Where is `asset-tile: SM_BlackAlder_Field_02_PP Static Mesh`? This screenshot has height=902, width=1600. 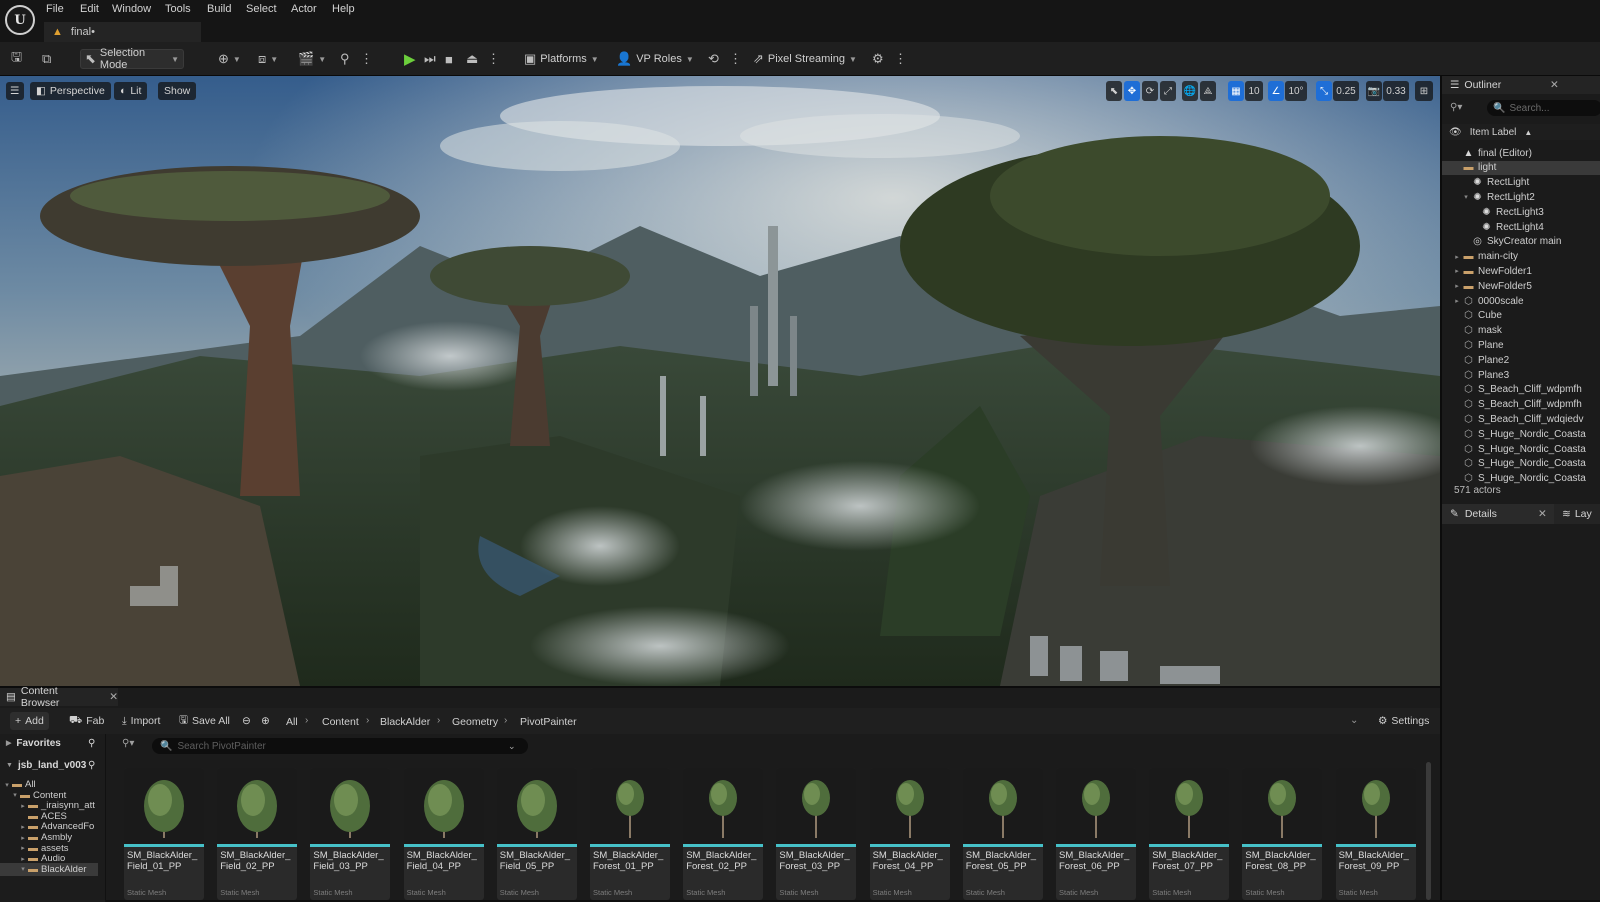
asset-tile: SM_BlackAlder_Field_02_PP Static Mesh is located at coordinates (257, 834).